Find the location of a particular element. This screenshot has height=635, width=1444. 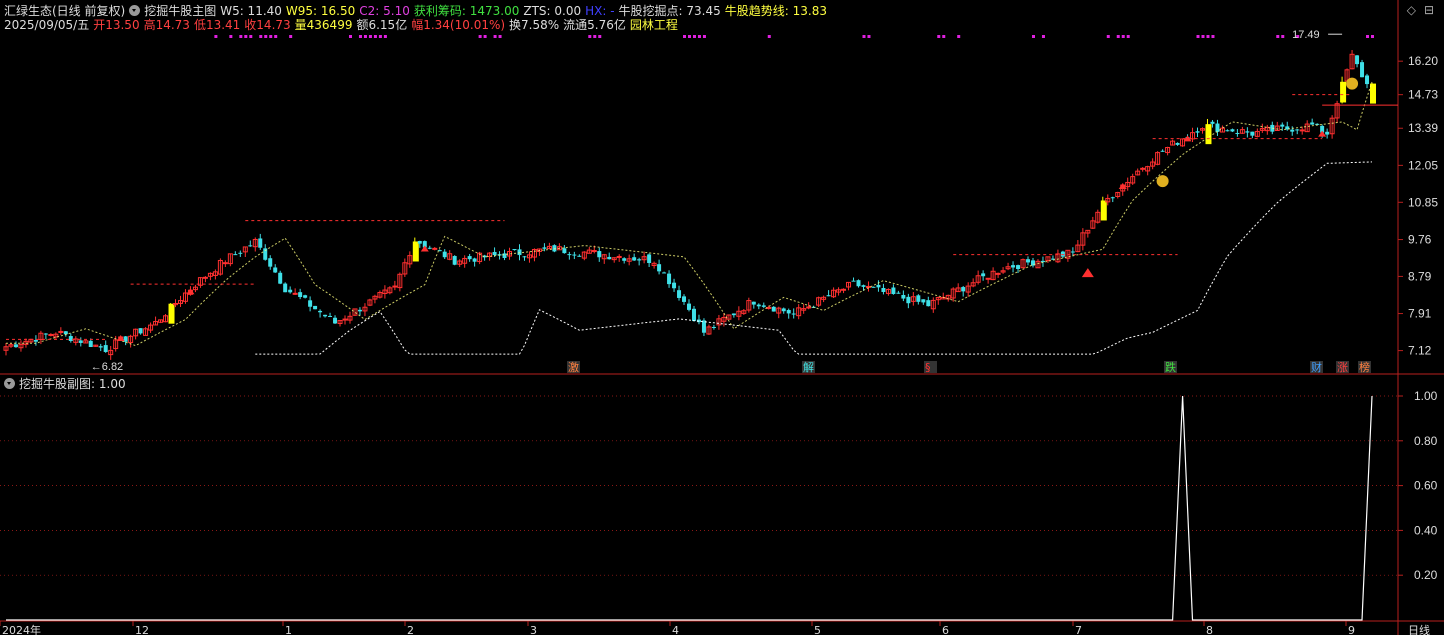

event-label: 解 is located at coordinates (808, 367).